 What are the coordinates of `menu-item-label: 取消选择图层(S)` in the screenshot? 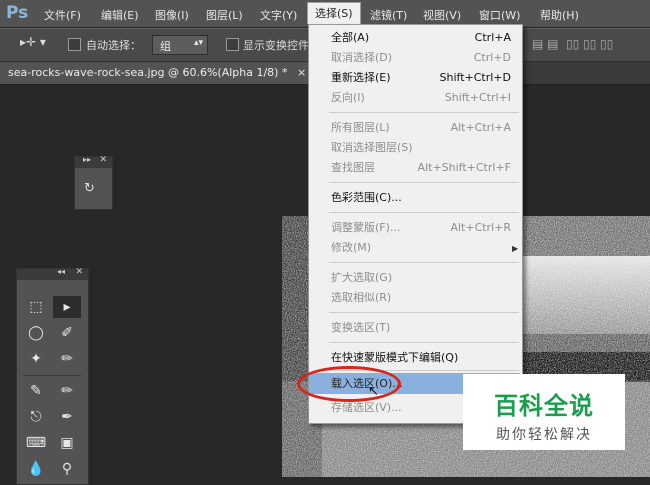 It's located at (372, 147).